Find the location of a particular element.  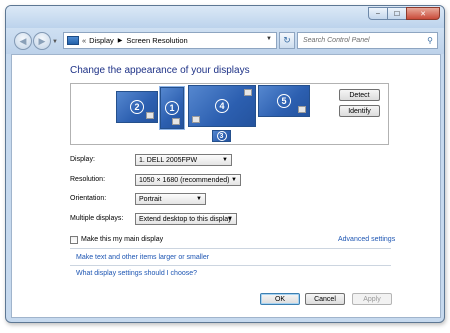

caption-buttons: ‒ ☐ ✕ is located at coordinates (404, 13).